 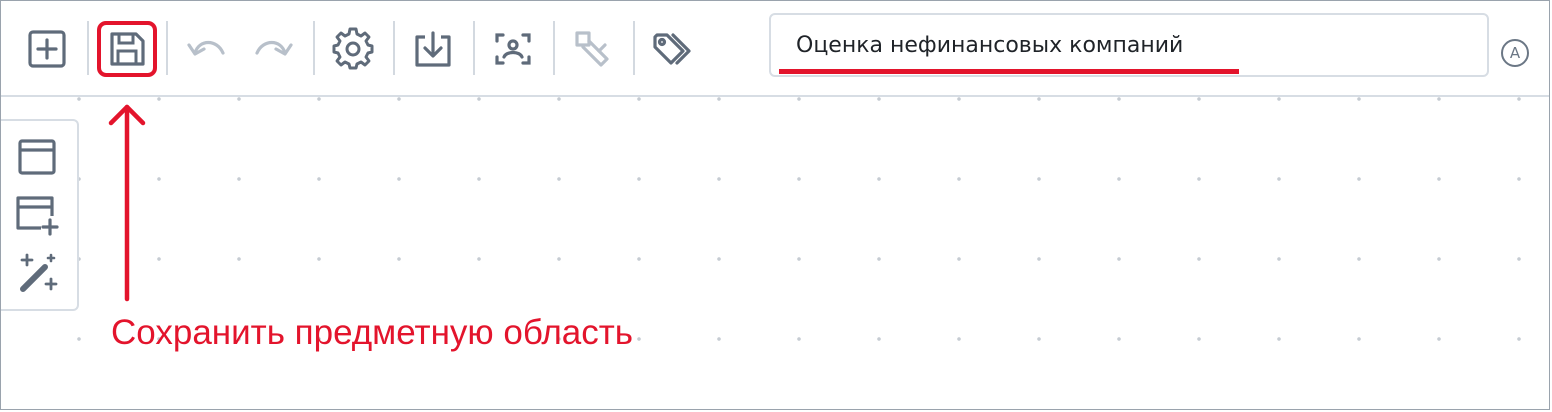 I want to click on domain-name-value: Оценка нефинансовых компаний, so click(x=990, y=45).